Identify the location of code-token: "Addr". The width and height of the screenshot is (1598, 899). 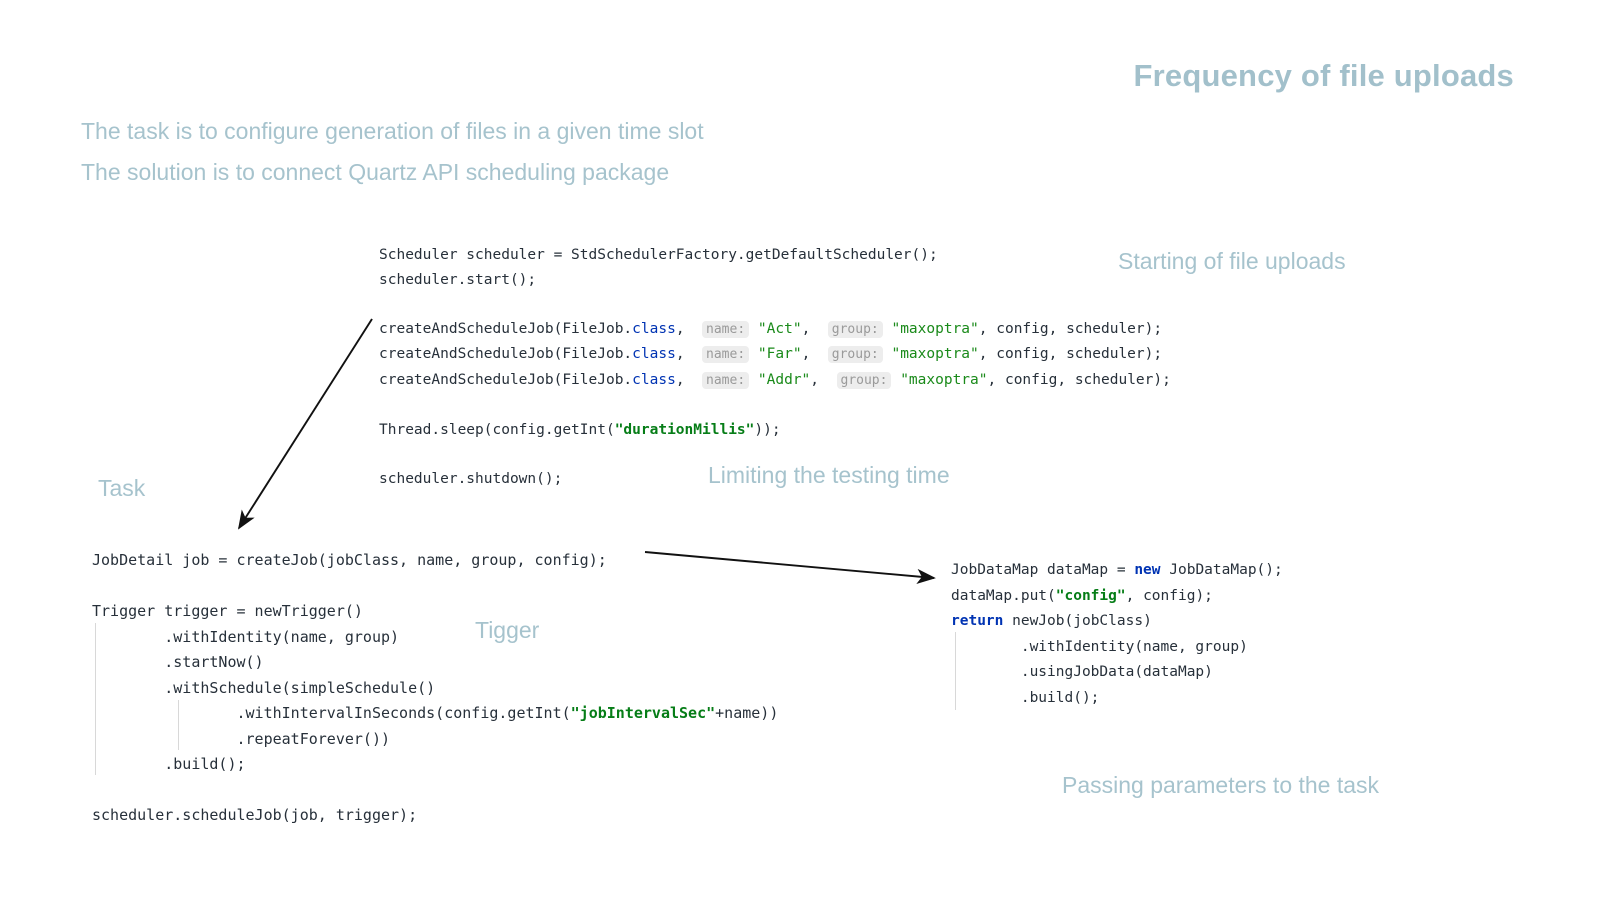
(784, 379).